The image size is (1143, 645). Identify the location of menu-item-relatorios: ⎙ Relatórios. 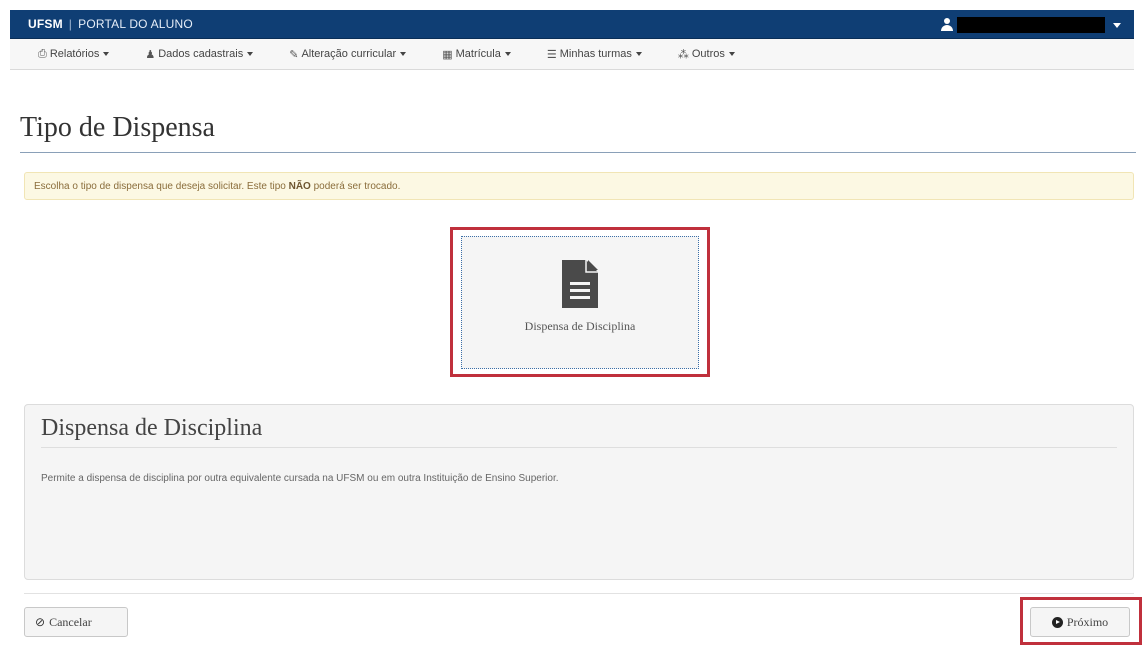
(74, 54).